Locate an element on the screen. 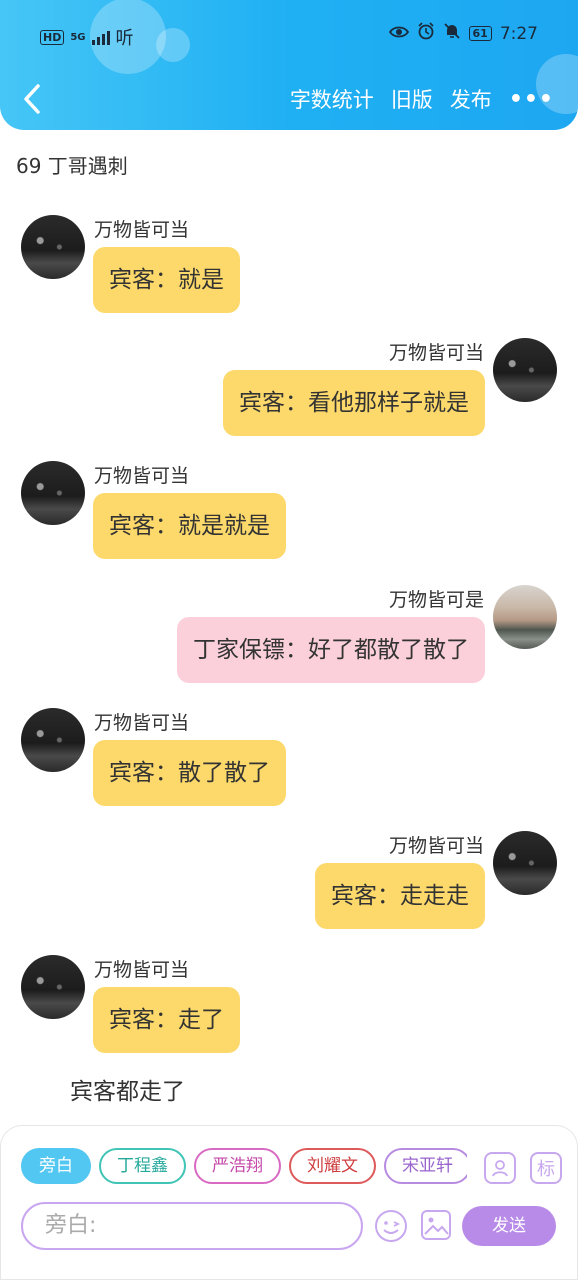 This screenshot has width=578, height=1280. role-chip: 严浩翔 is located at coordinates (237, 1166).